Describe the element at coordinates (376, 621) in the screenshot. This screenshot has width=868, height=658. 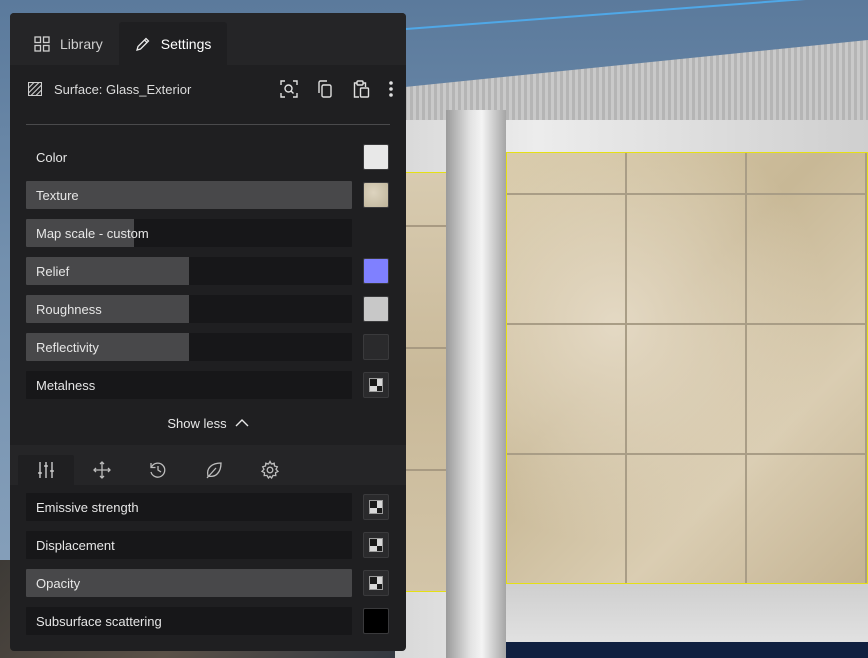
I see `subsurface-swatch` at that location.